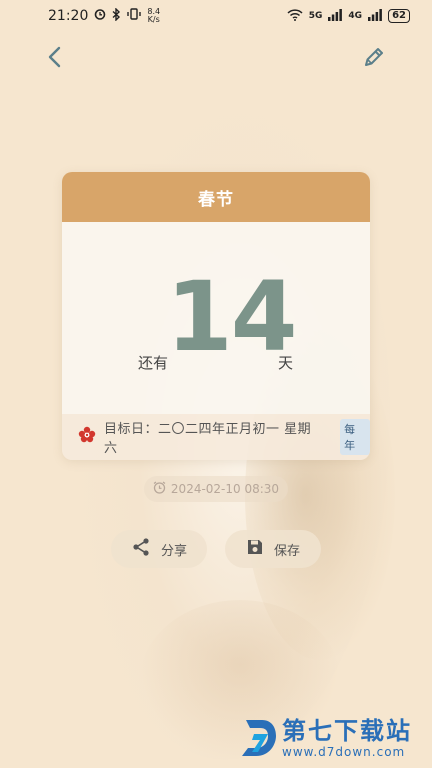  Describe the element at coordinates (141, 549) in the screenshot. I see `share-icon` at that location.